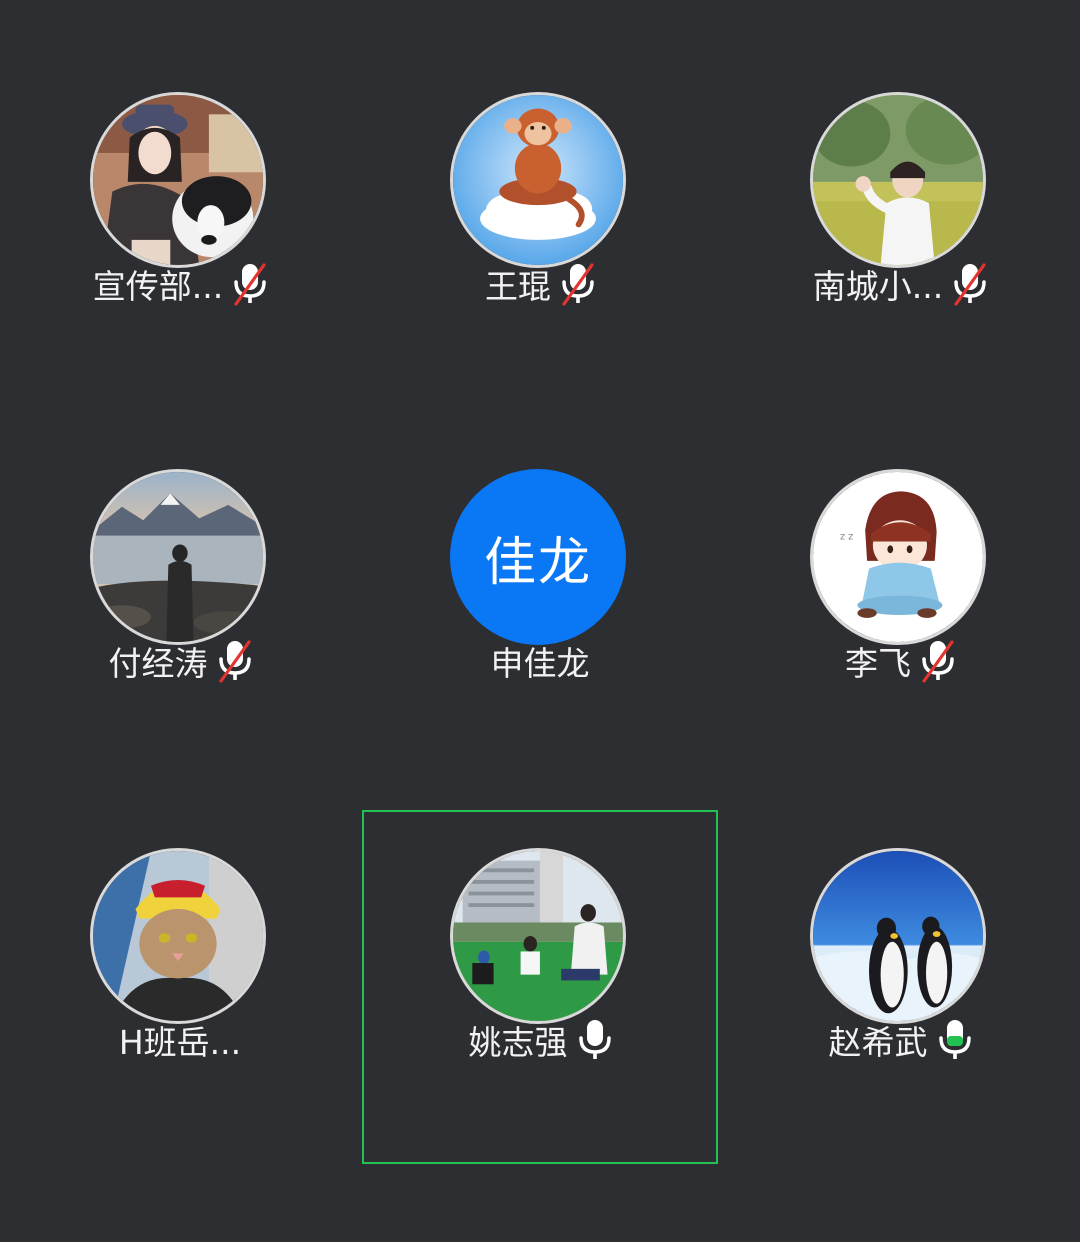  I want to click on participant-label: 李飞, so click(900, 661).